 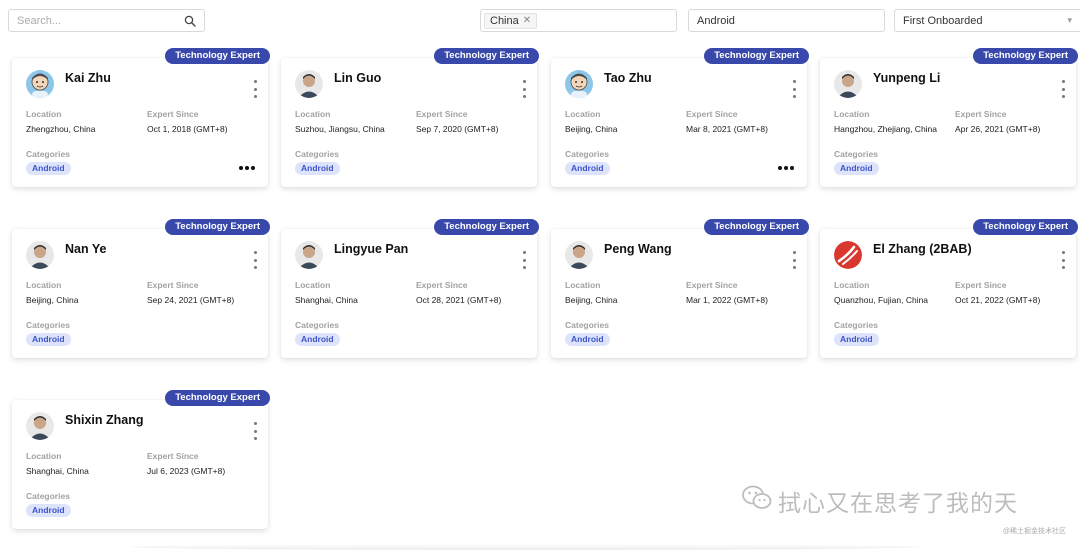 I want to click on country-filter: China ✕, so click(x=578, y=20).